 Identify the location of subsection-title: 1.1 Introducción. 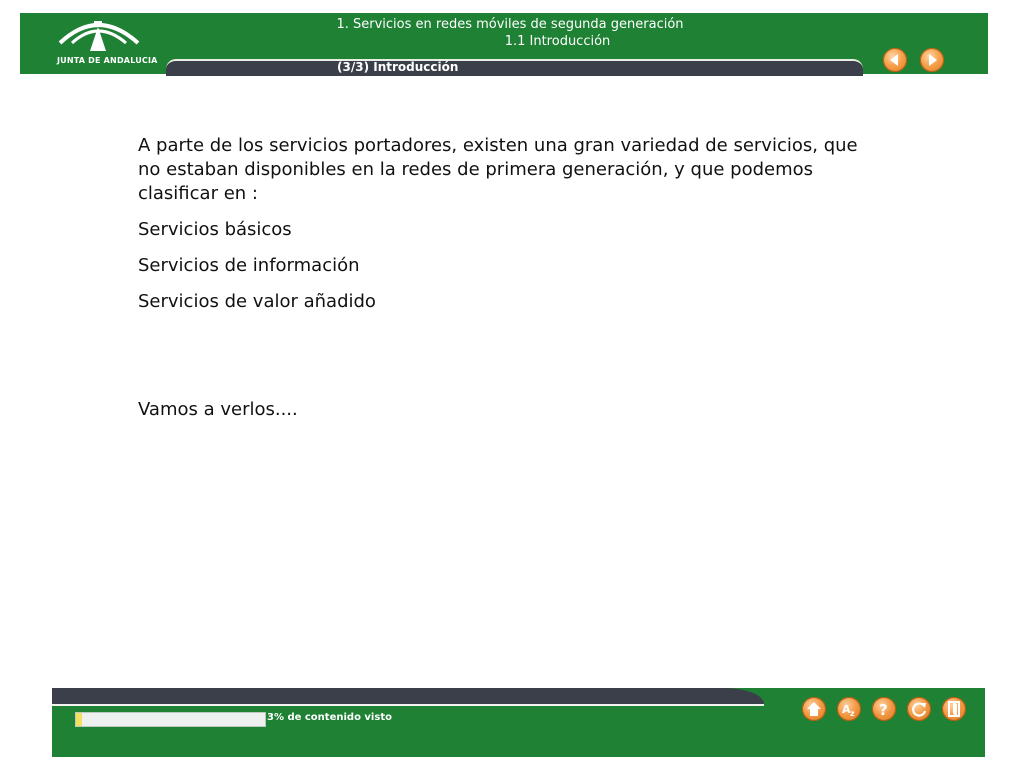
(557, 41).